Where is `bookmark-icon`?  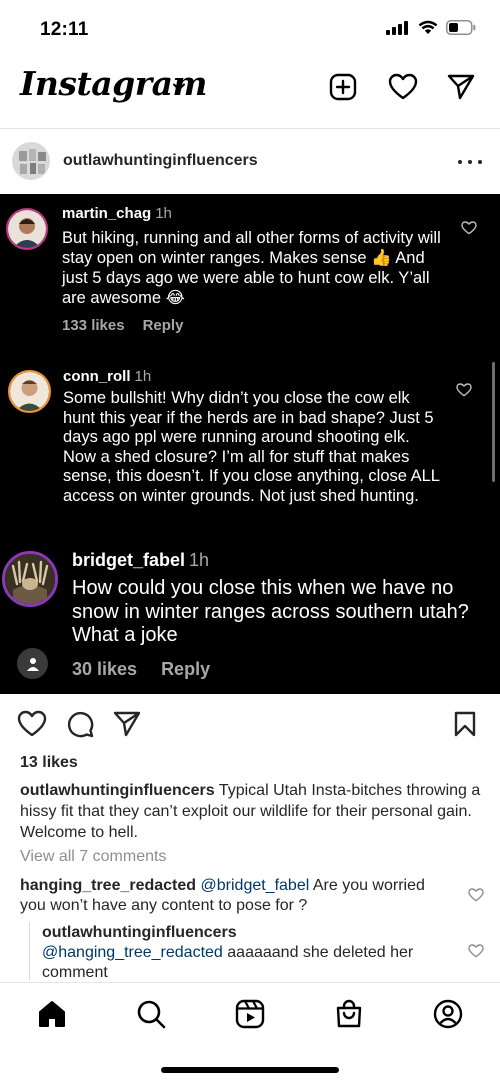
bookmark-icon is located at coordinates (465, 724).